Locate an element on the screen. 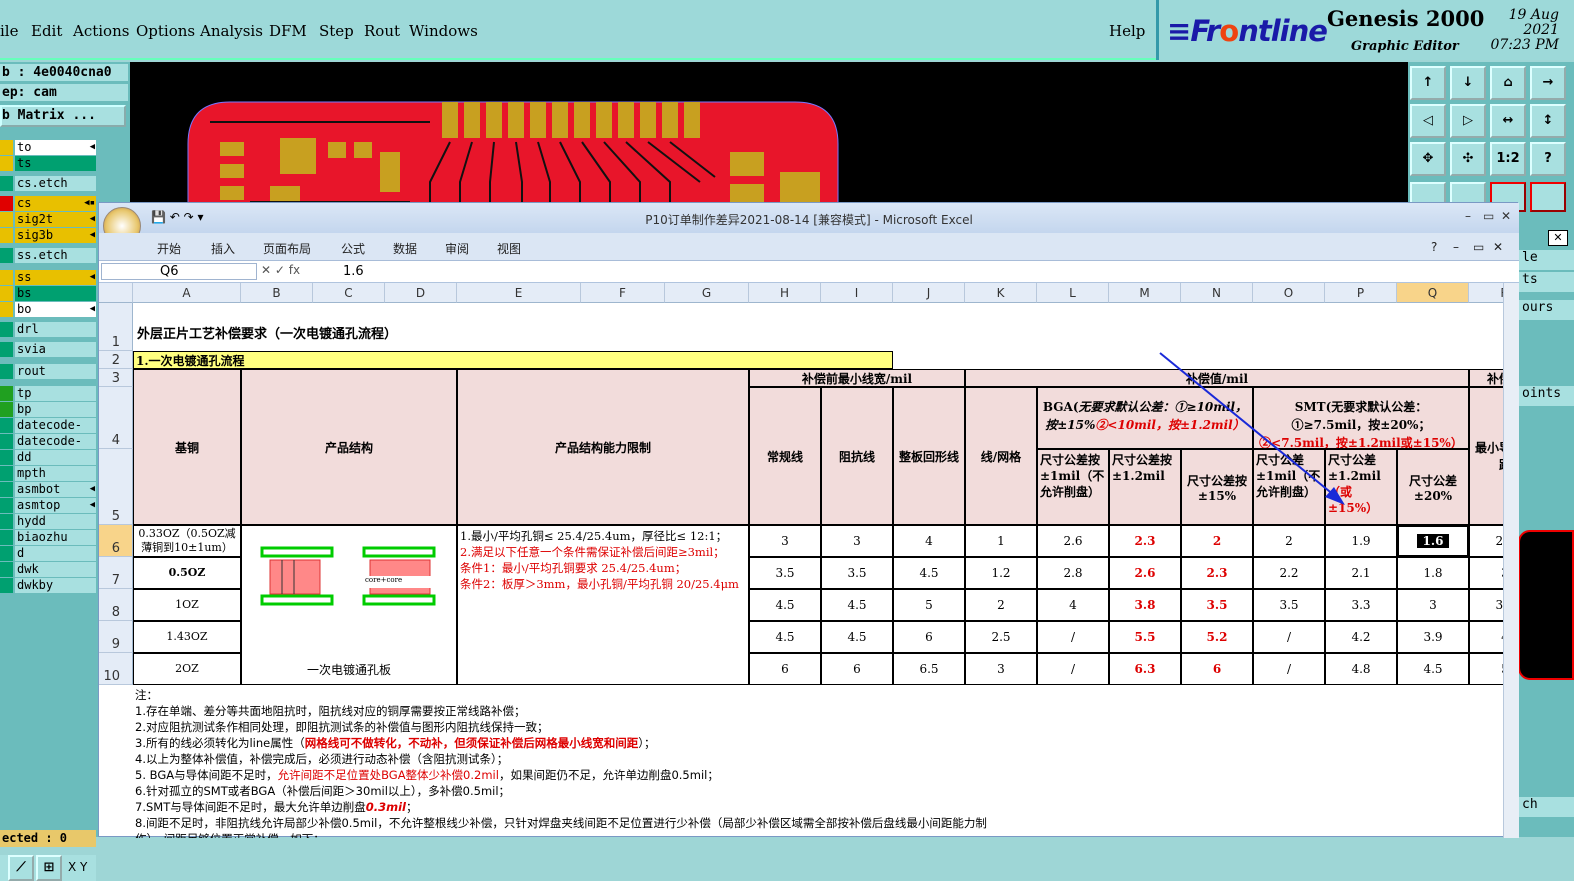 This screenshot has width=1574, height=881. view-buttons: ⟋ ⊞ X Y is located at coordinates (48, 868).